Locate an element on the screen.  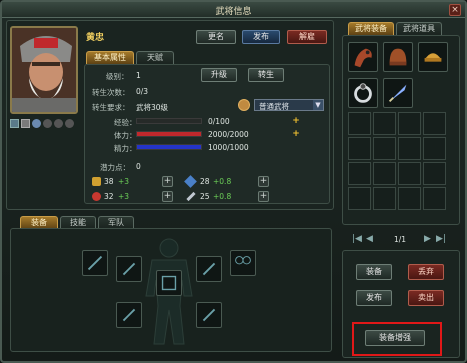
rebirth-button: 转生 is located at coordinates (266, 75).